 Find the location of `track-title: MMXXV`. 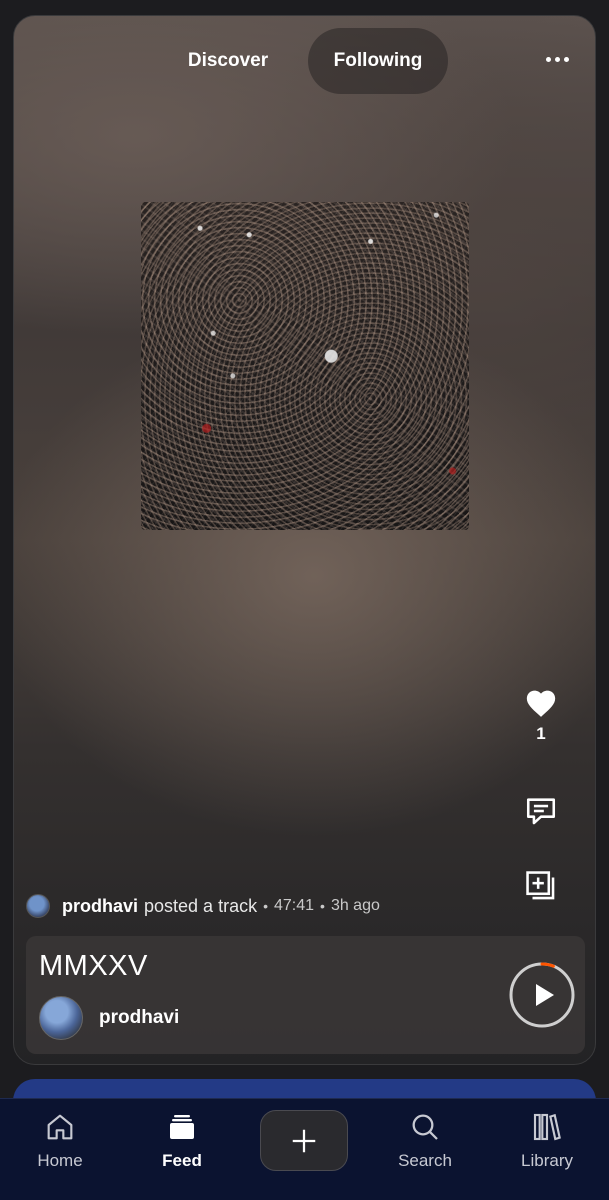

track-title: MMXXV is located at coordinates (93, 966).